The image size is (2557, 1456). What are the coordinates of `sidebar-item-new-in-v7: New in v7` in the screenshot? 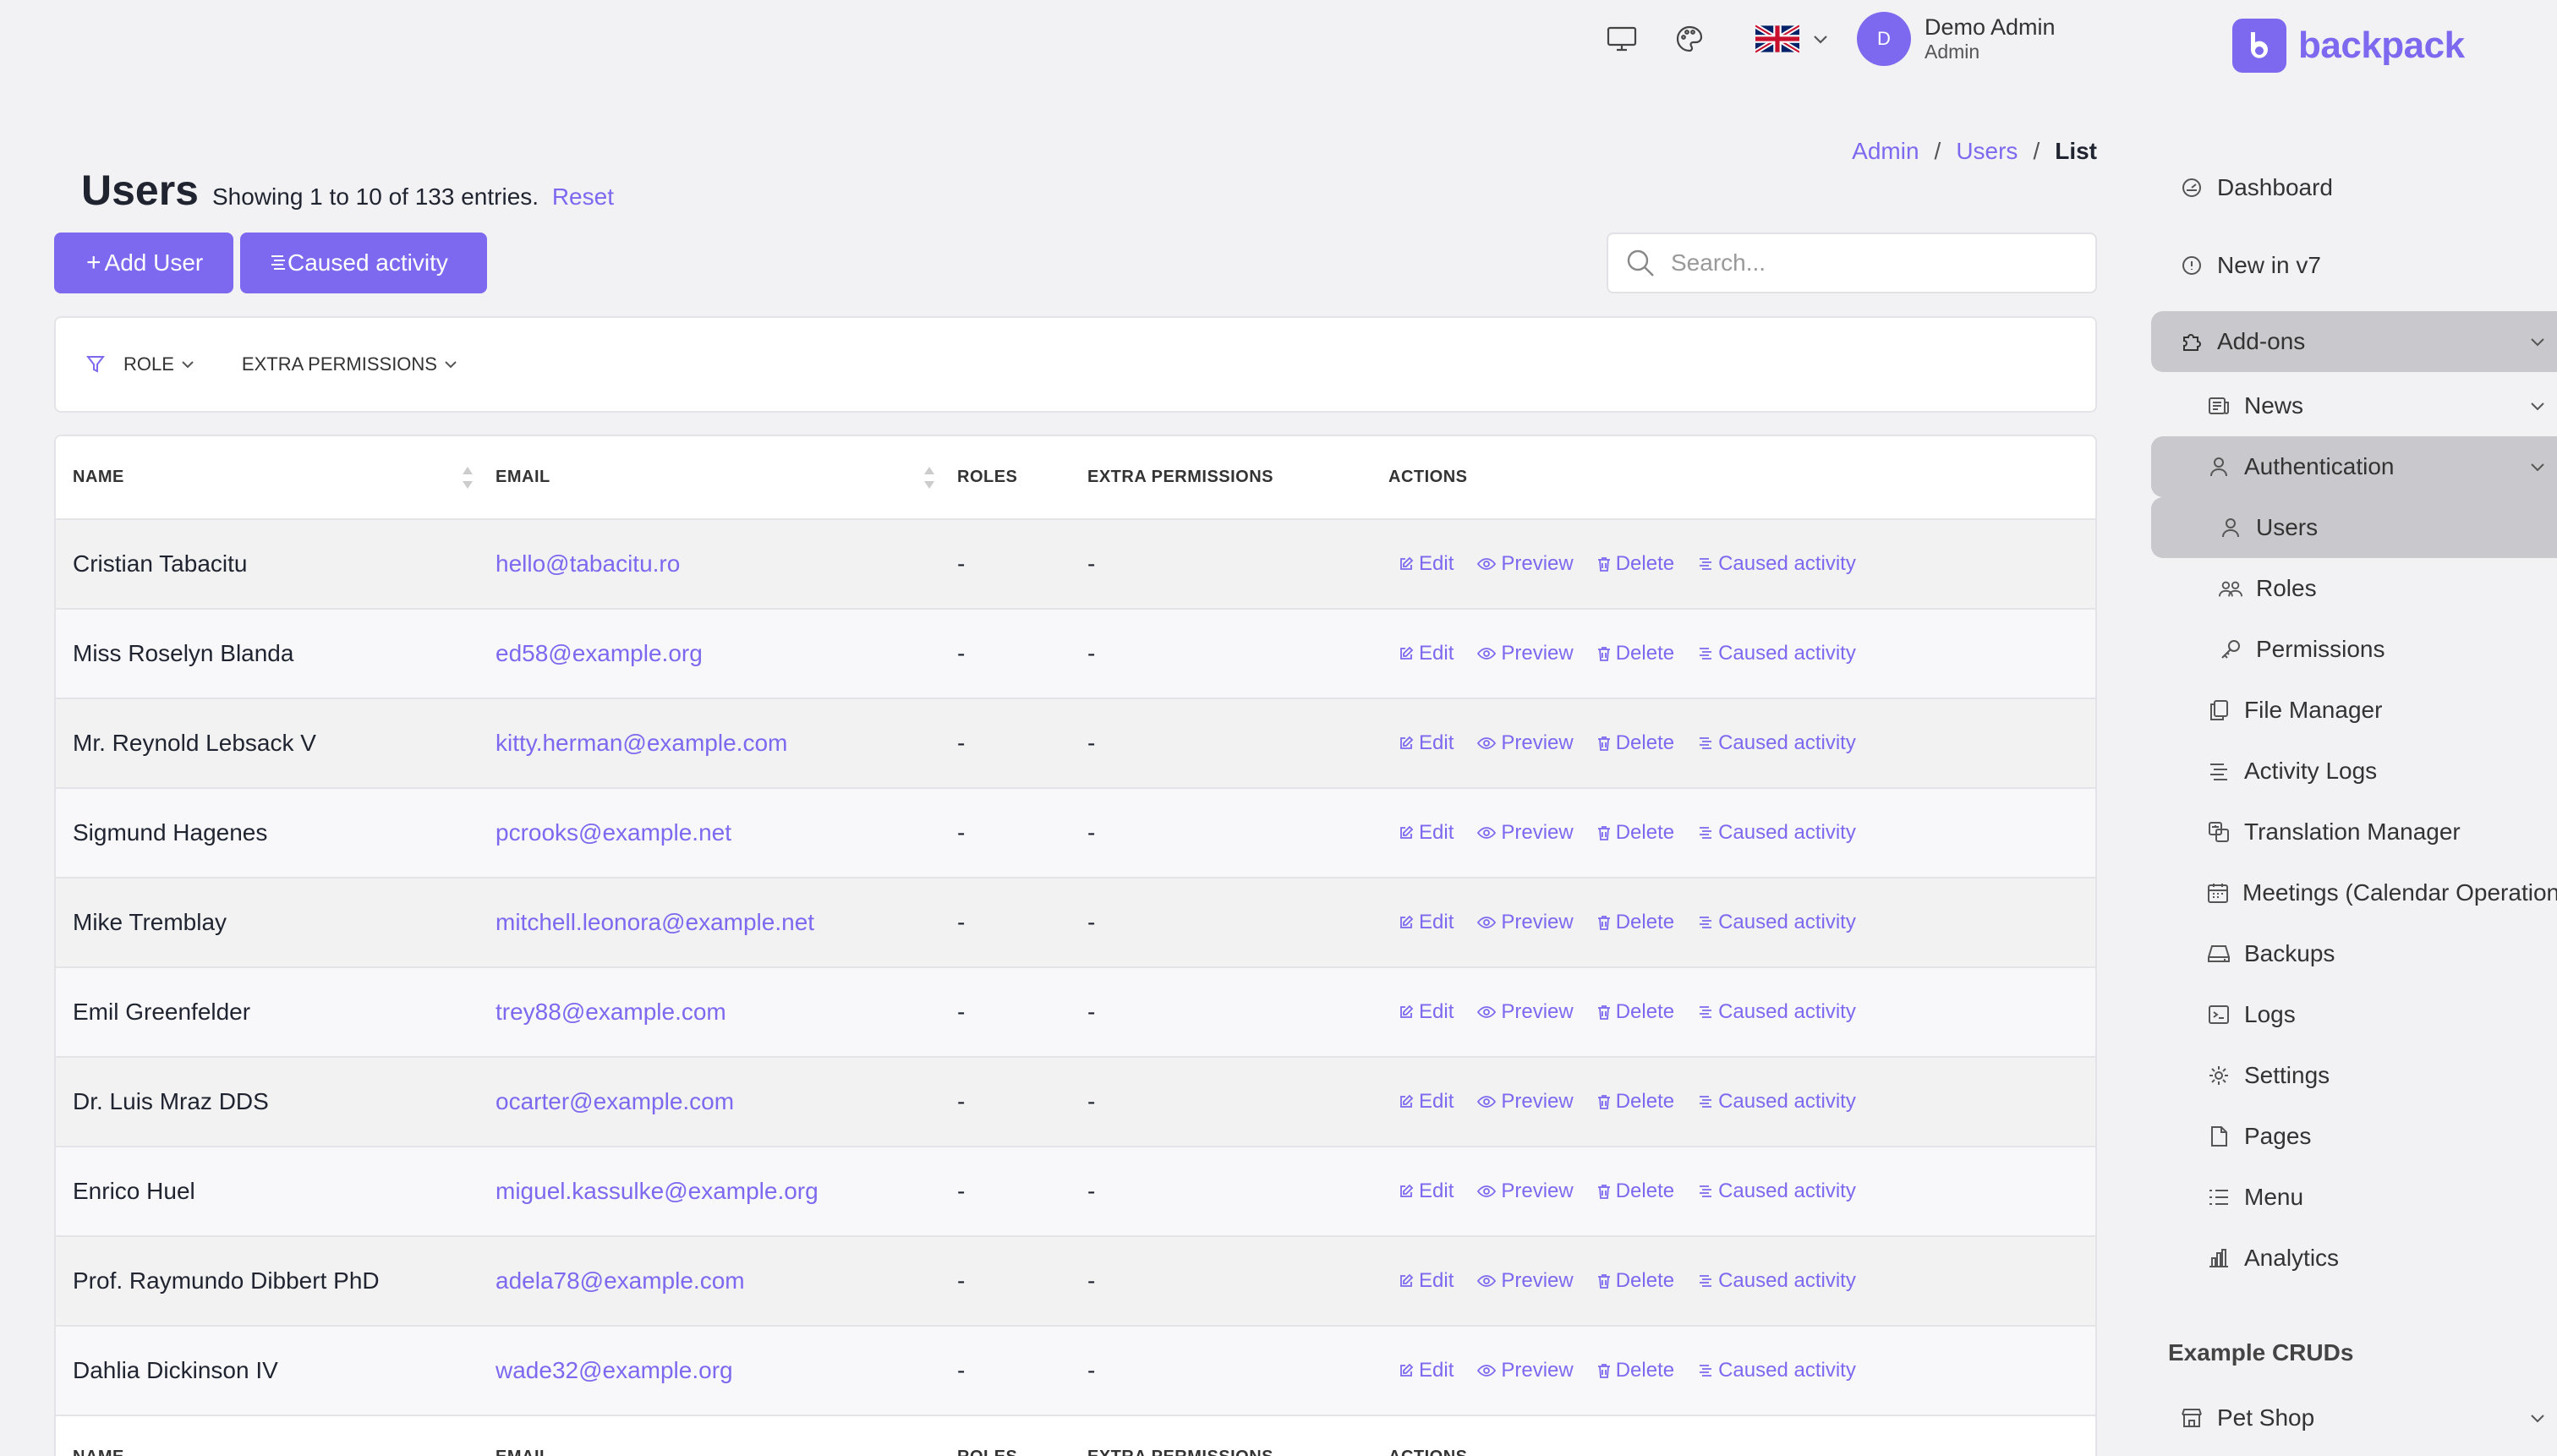 It's located at (2354, 265).